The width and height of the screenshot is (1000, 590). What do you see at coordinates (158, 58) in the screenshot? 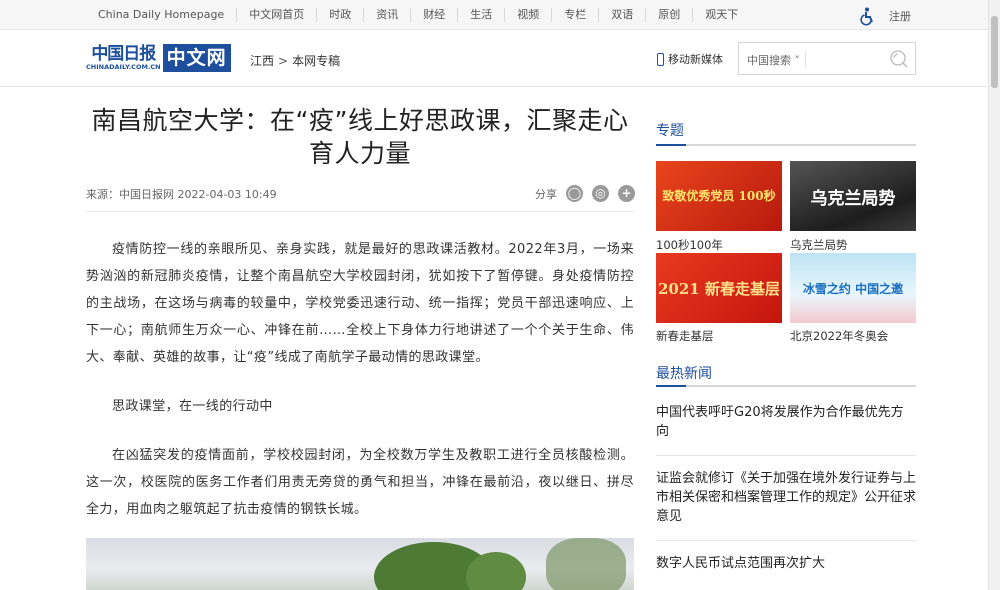
I see `china-daily-logo: 中国日报 CHINADAILY.COM.CN 中文网` at bounding box center [158, 58].